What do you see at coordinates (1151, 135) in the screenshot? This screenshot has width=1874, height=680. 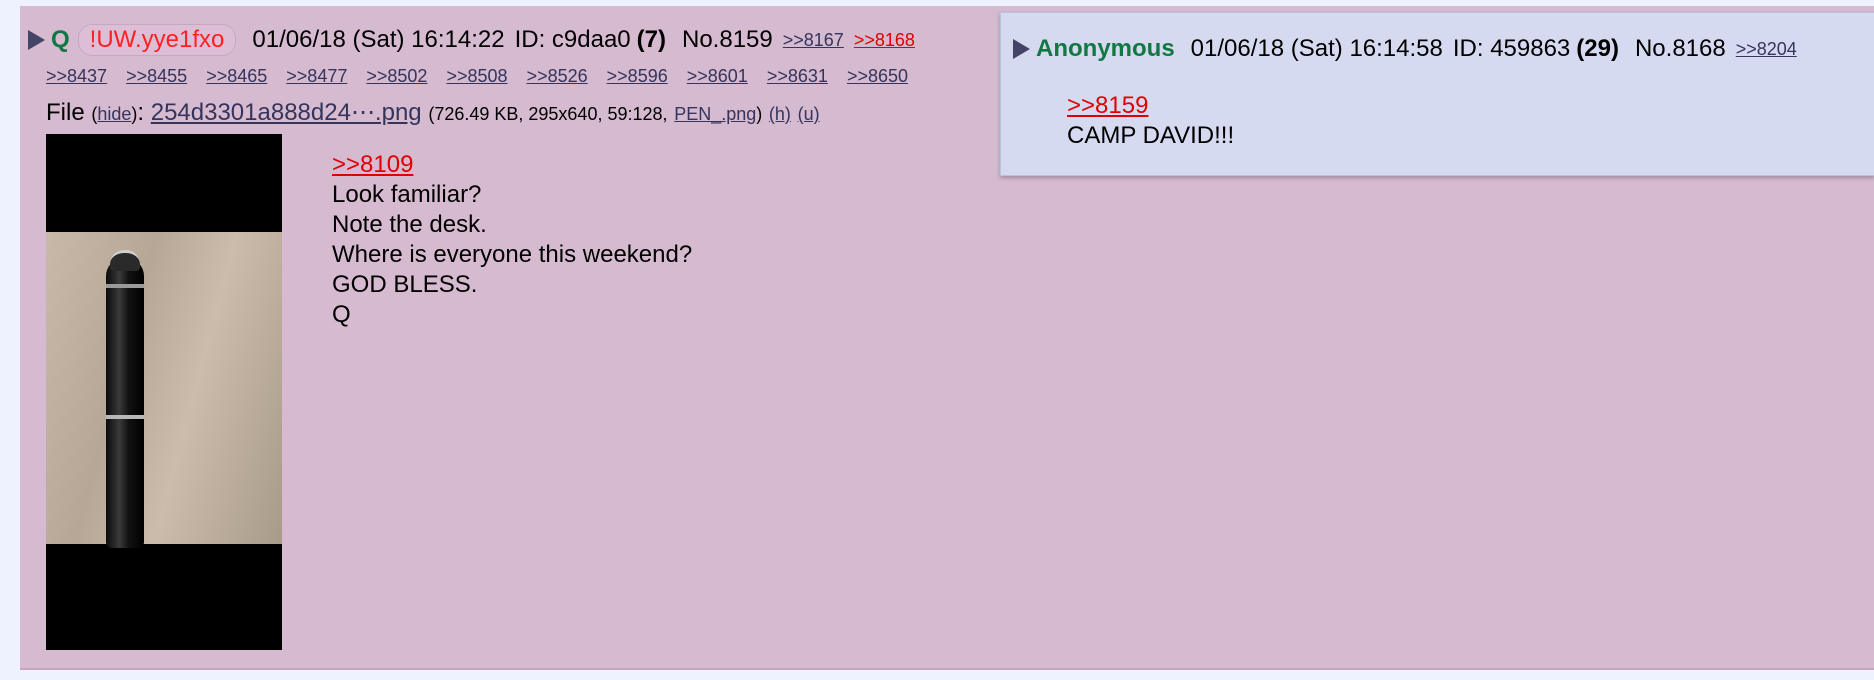 I see `preview-comment-line: CAMP DAVID!!!` at bounding box center [1151, 135].